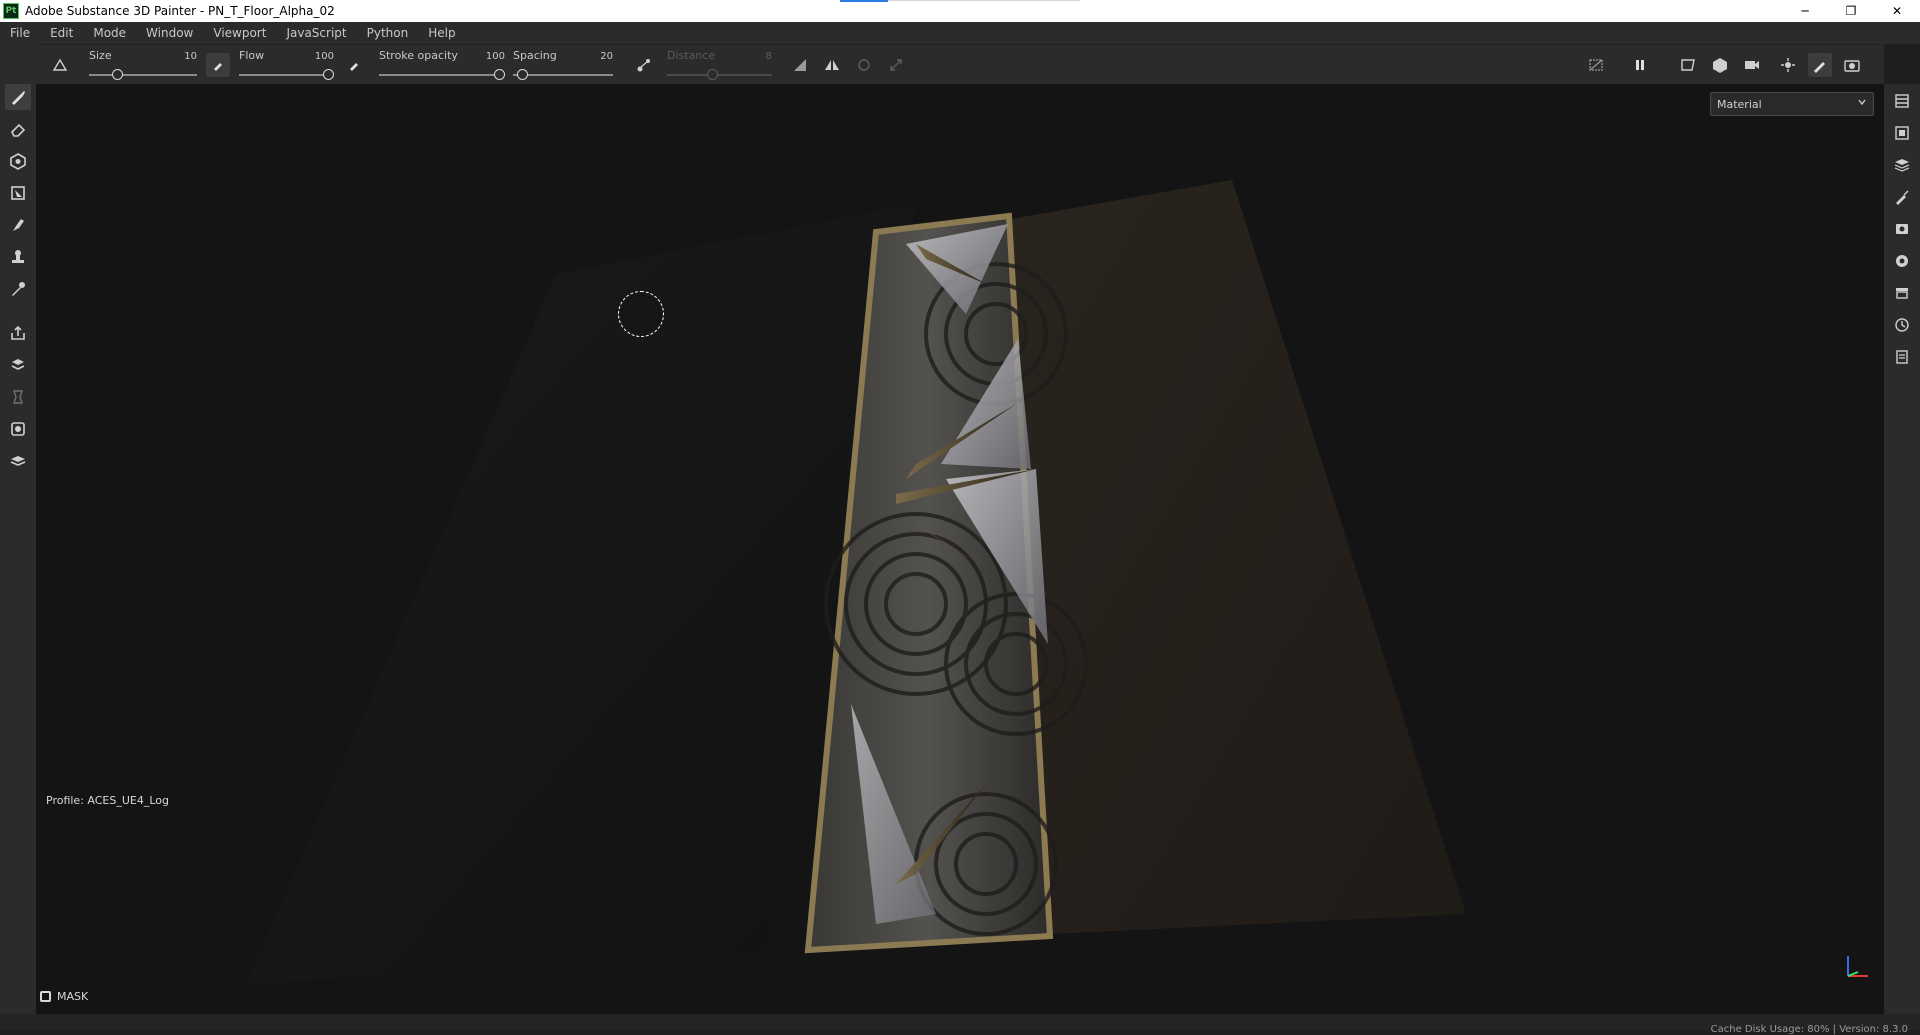 The image size is (1920, 1035). What do you see at coordinates (1897, 11) in the screenshot?
I see `close-button: ✕` at bounding box center [1897, 11].